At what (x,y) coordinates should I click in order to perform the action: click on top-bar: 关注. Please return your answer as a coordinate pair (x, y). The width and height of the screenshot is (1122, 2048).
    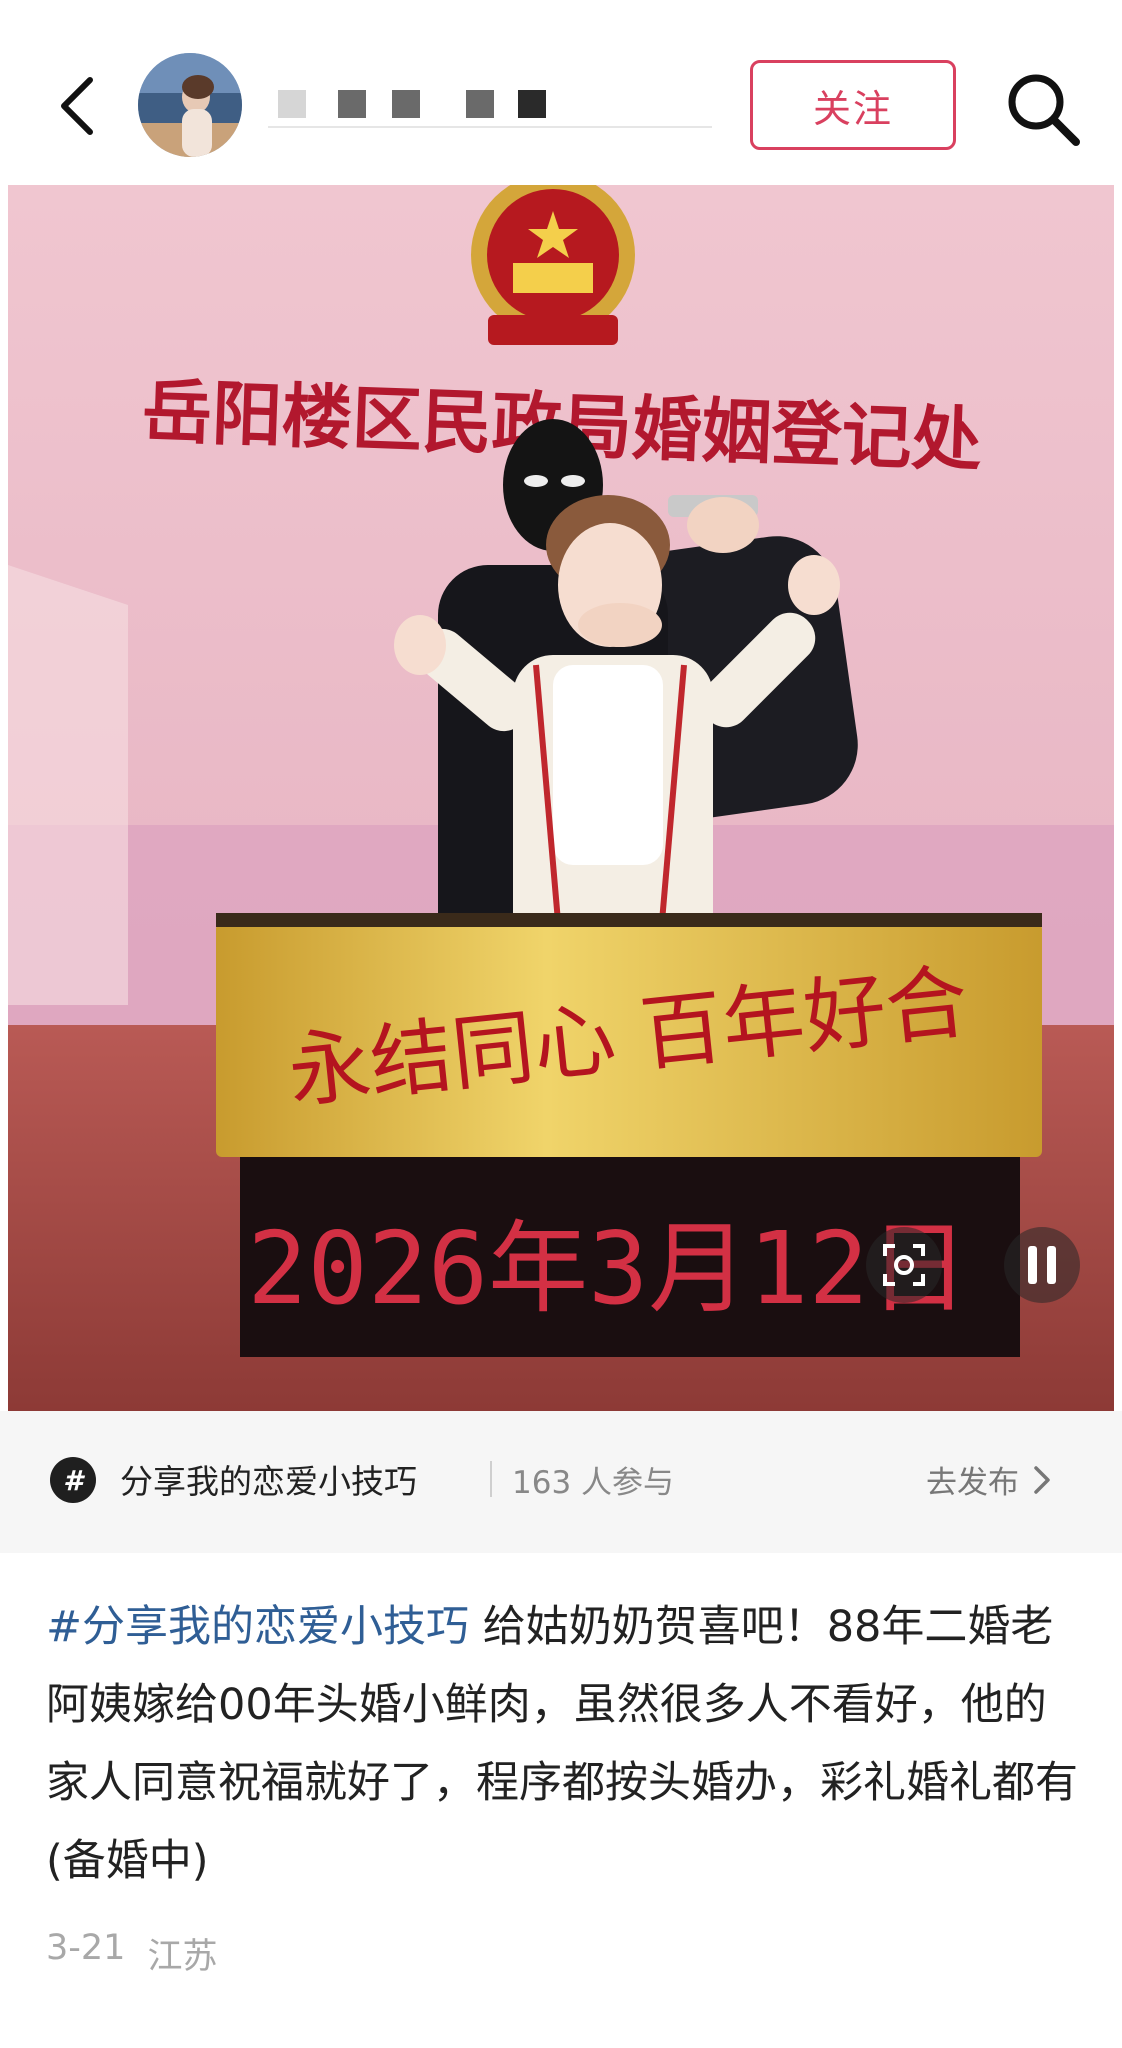
    Looking at the image, I should click on (561, 92).